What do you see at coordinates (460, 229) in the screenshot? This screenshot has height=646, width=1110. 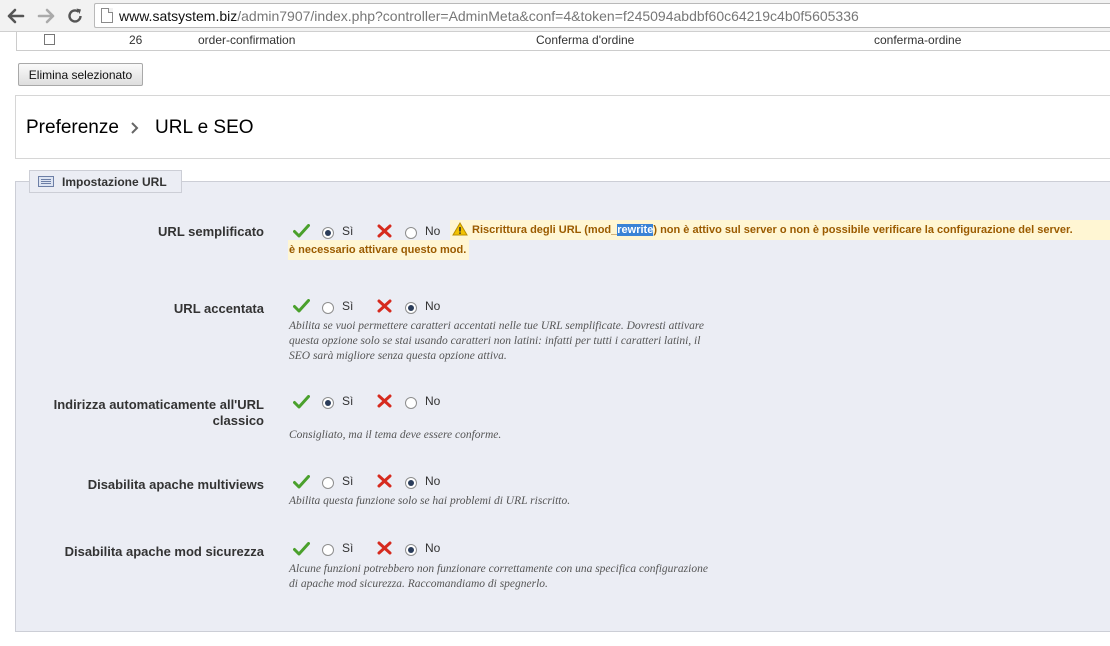 I see `warning-icon` at bounding box center [460, 229].